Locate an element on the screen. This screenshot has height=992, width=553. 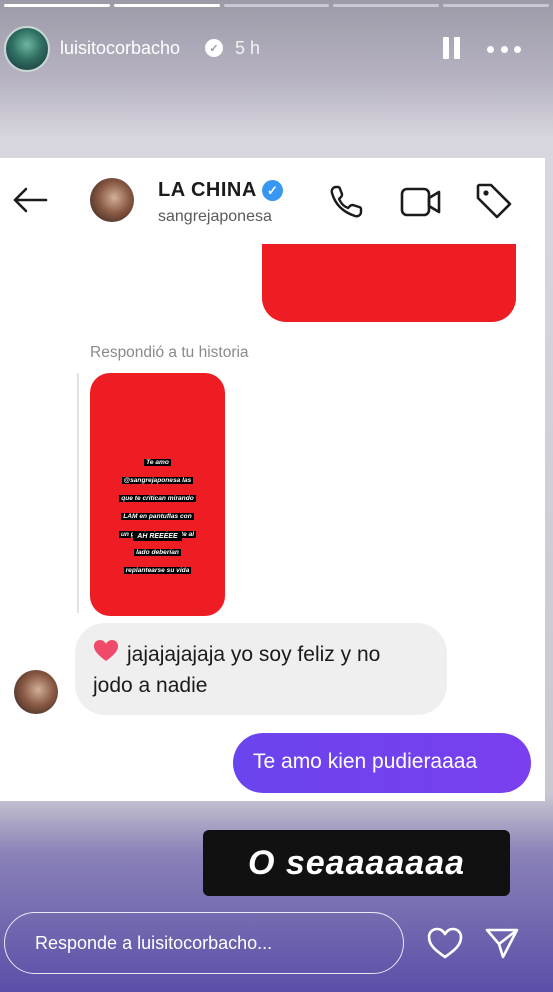
more-options-icon is located at coordinates (504, 49).